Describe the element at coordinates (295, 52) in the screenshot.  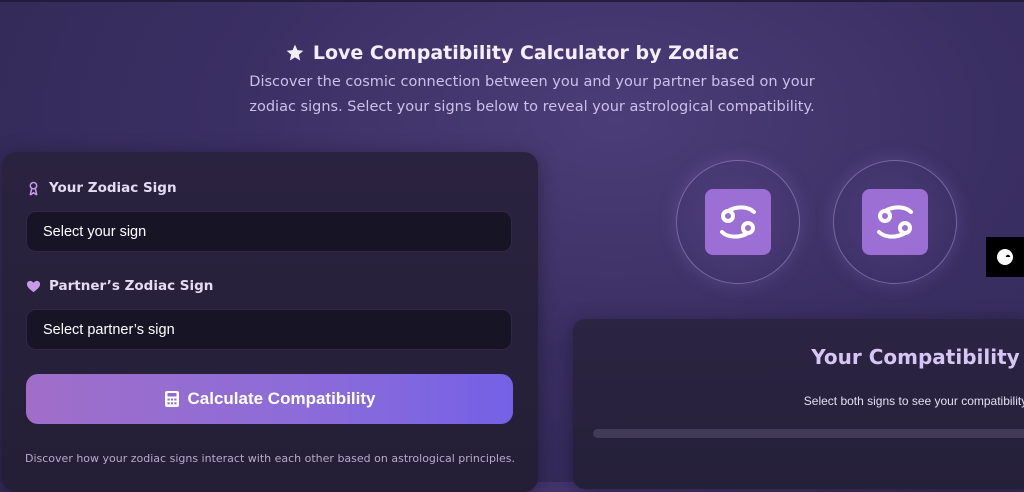
I see `star-icon` at that location.